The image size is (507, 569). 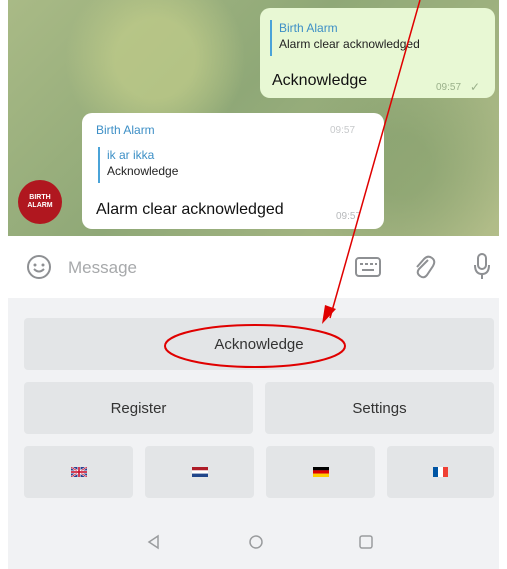 I want to click on register-button: Register, so click(x=138, y=408).